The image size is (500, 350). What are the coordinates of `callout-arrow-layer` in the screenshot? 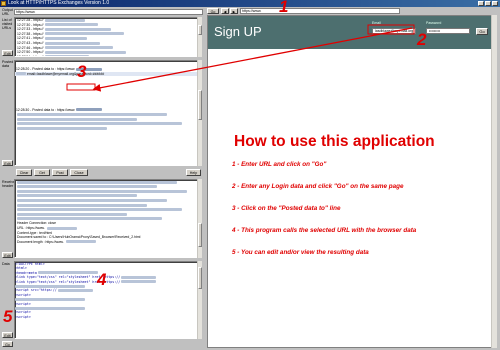 It's located at (240, 58).